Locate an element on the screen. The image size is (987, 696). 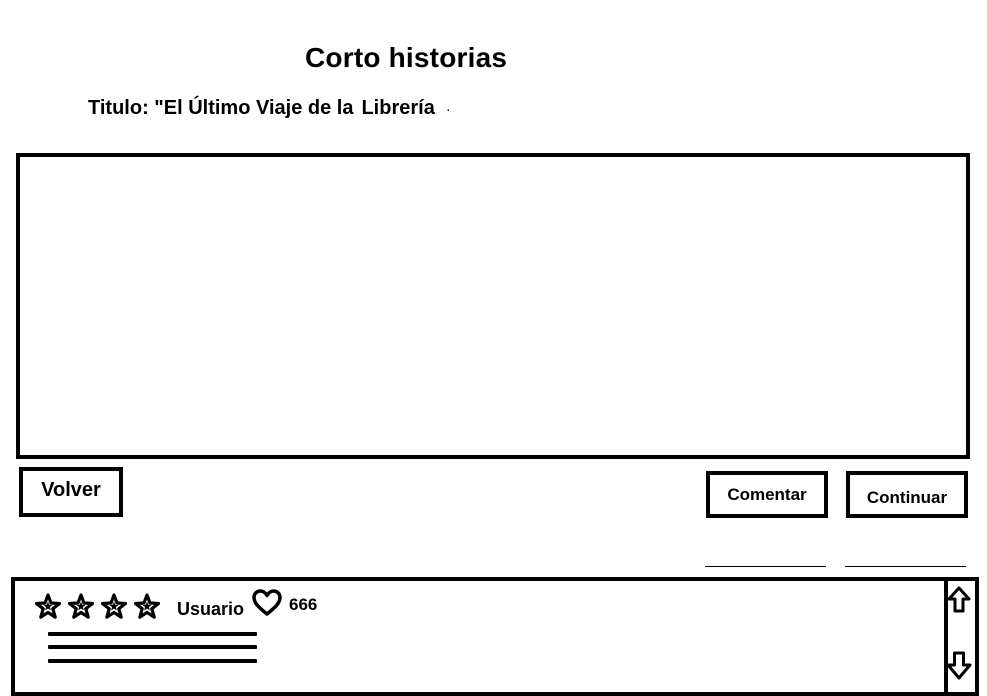
page-title: Corto historias is located at coordinates (406, 57).